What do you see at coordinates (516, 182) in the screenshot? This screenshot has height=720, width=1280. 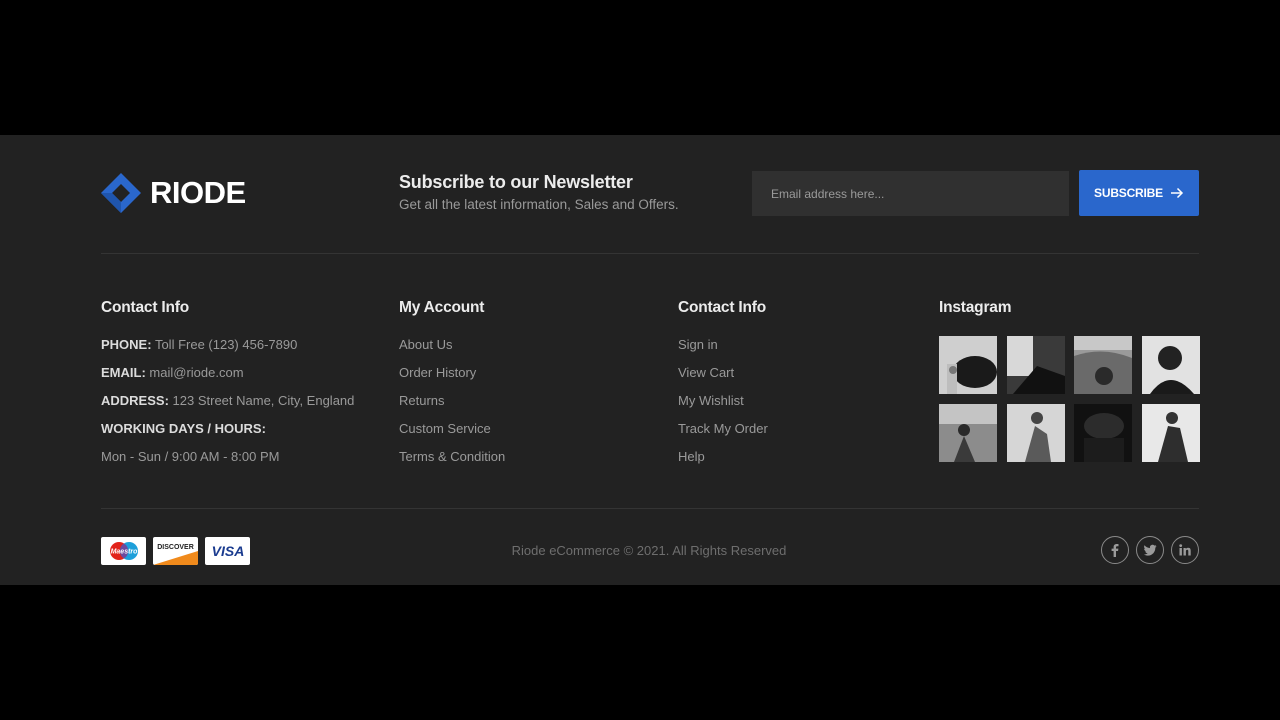 I see `newsletter-title: Subscribe to our Newsletter` at bounding box center [516, 182].